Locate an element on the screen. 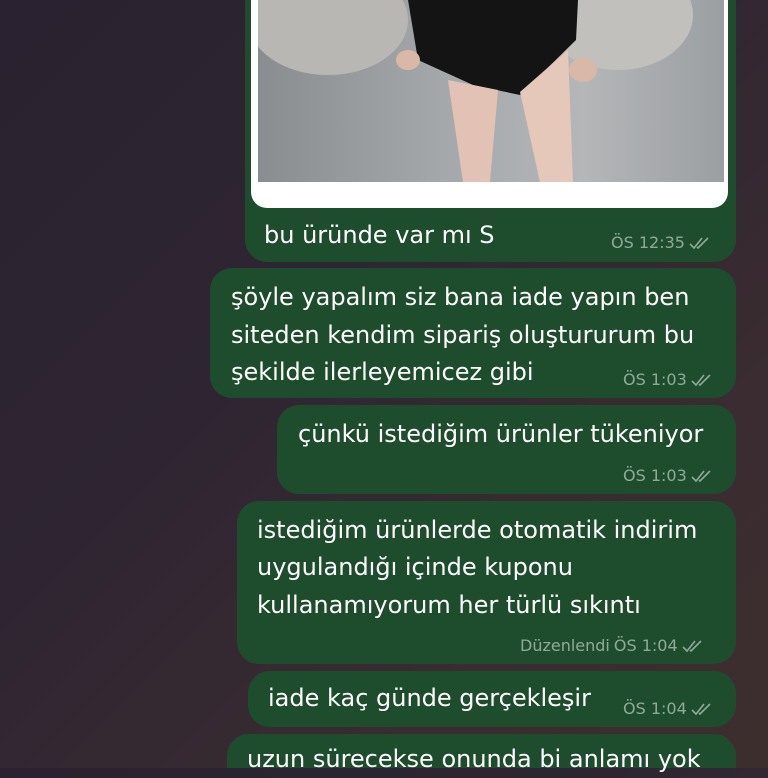 The height and width of the screenshot is (778, 768). message-text: bu üründe var mı S is located at coordinates (379, 235).